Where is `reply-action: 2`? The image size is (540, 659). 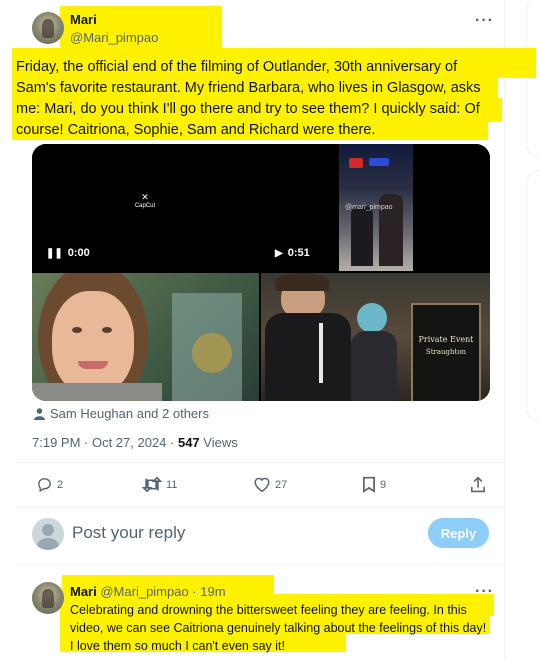 reply-action: 2 is located at coordinates (49, 484).